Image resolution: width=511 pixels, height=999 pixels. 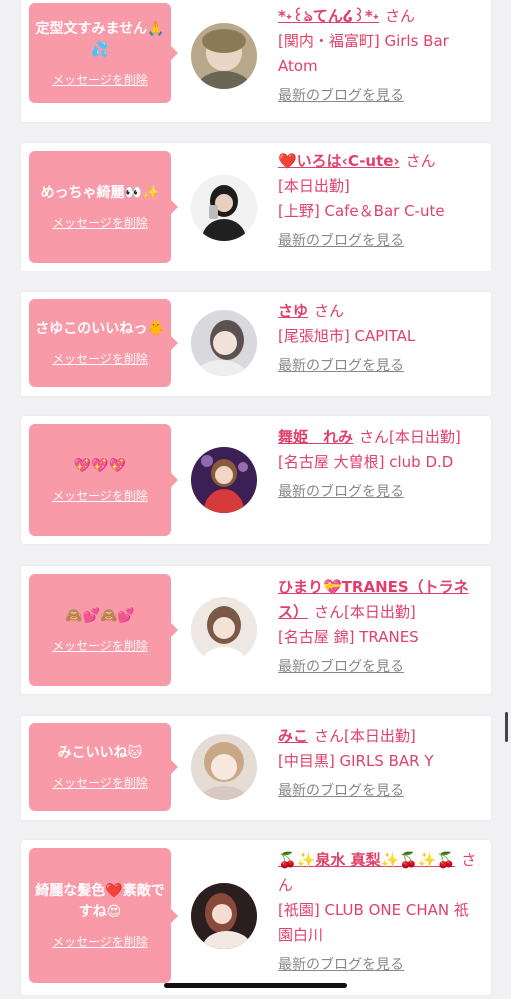 What do you see at coordinates (347, 336) in the screenshot?
I see `shop-line: [尾張旭市] CAPITAL` at bounding box center [347, 336].